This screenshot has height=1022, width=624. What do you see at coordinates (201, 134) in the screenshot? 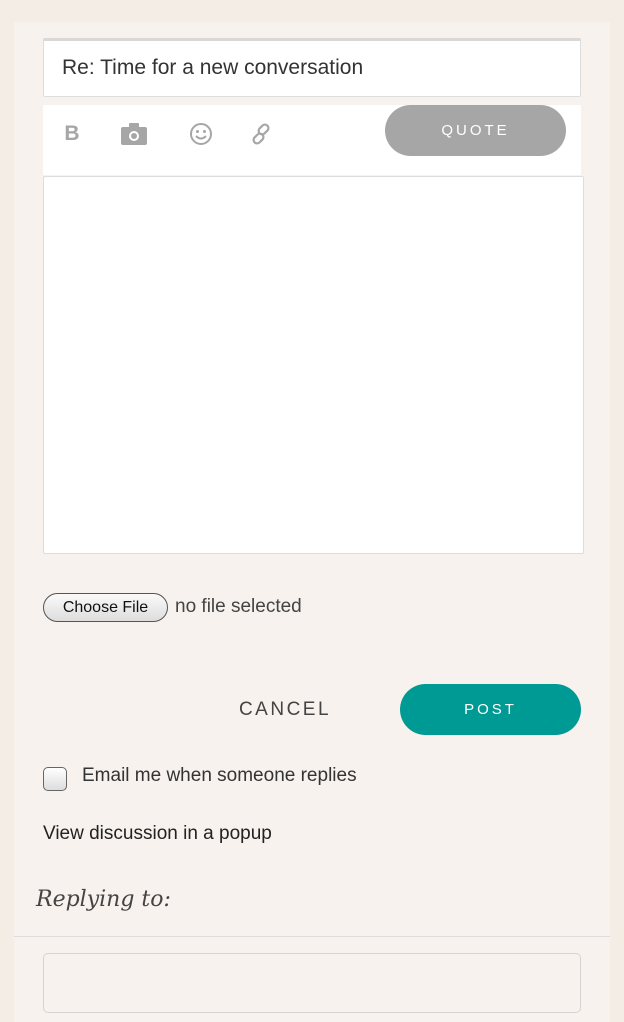
I see `emoji-icon` at bounding box center [201, 134].